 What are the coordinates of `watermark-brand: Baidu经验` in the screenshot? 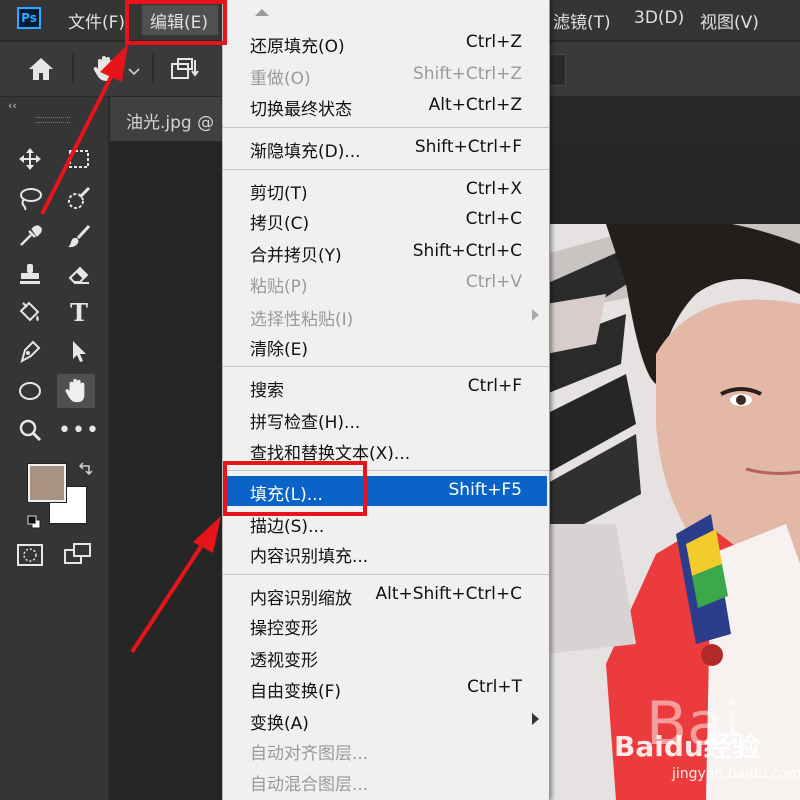 It's located at (687, 746).